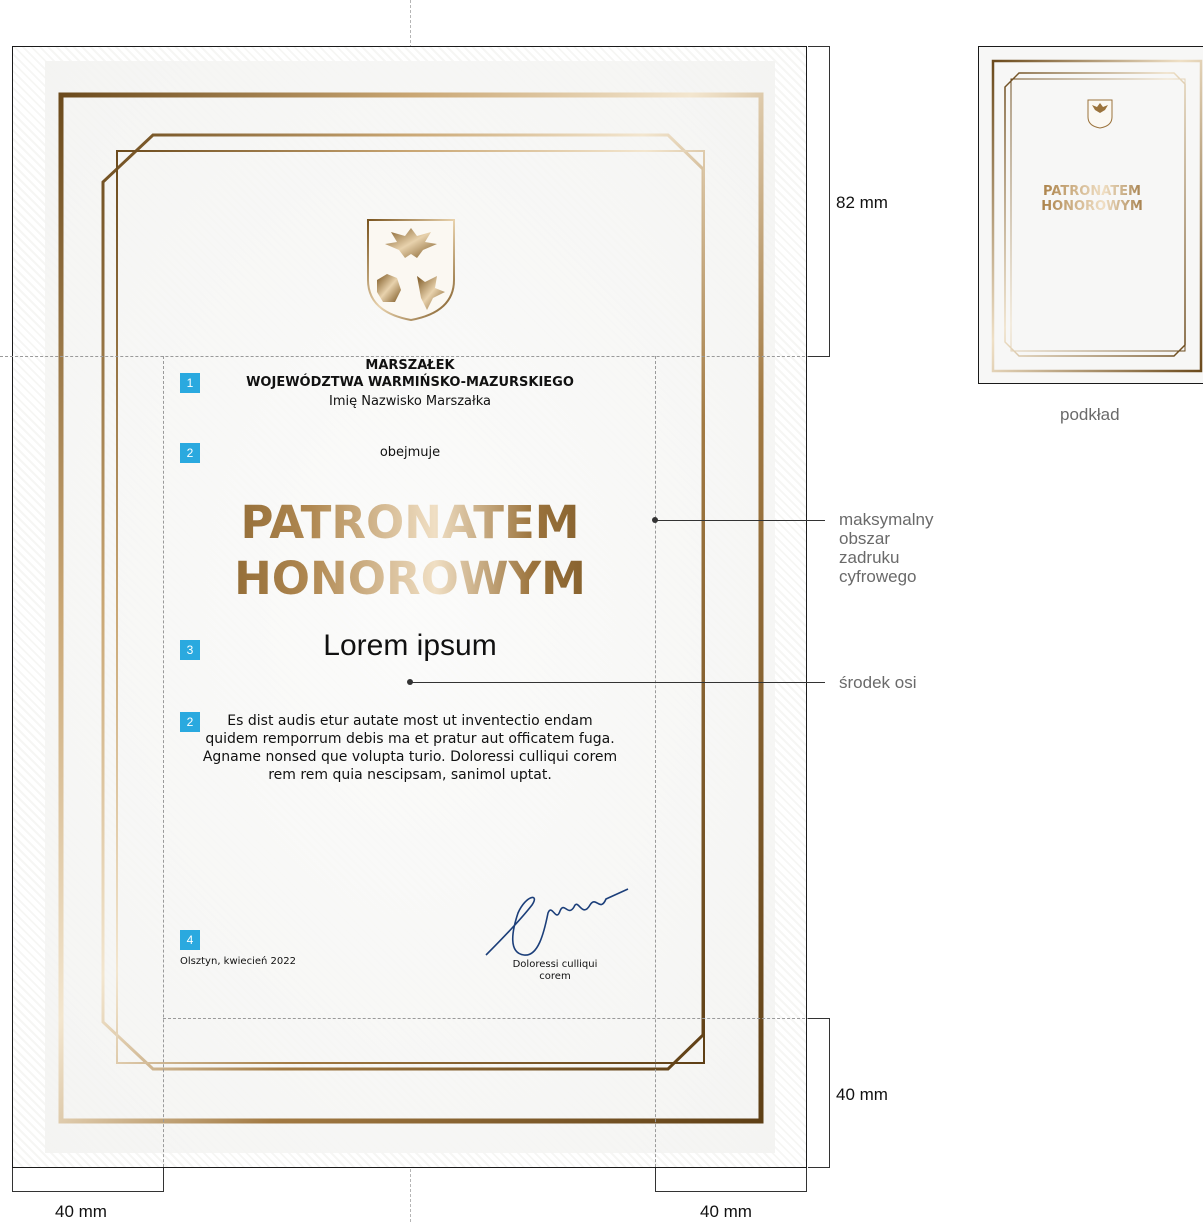 The height and width of the screenshot is (1222, 1203). Describe the element at coordinates (410, 382) in the screenshot. I see `issuer-office: WOJEWÓDZTWA WARMIŃSKO-MAZURSKIEGO` at that location.